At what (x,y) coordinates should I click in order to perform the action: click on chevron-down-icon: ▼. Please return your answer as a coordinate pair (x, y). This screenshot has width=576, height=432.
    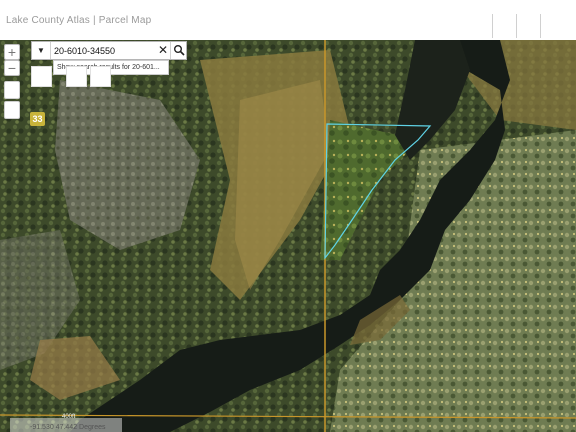
    Looking at the image, I should click on (41, 50).